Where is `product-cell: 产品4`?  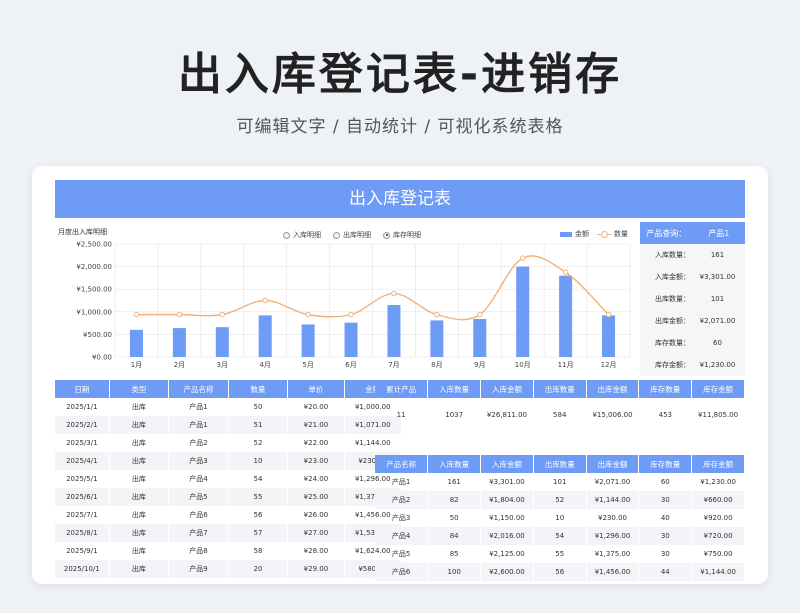 product-cell: 产品4 is located at coordinates (402, 536).